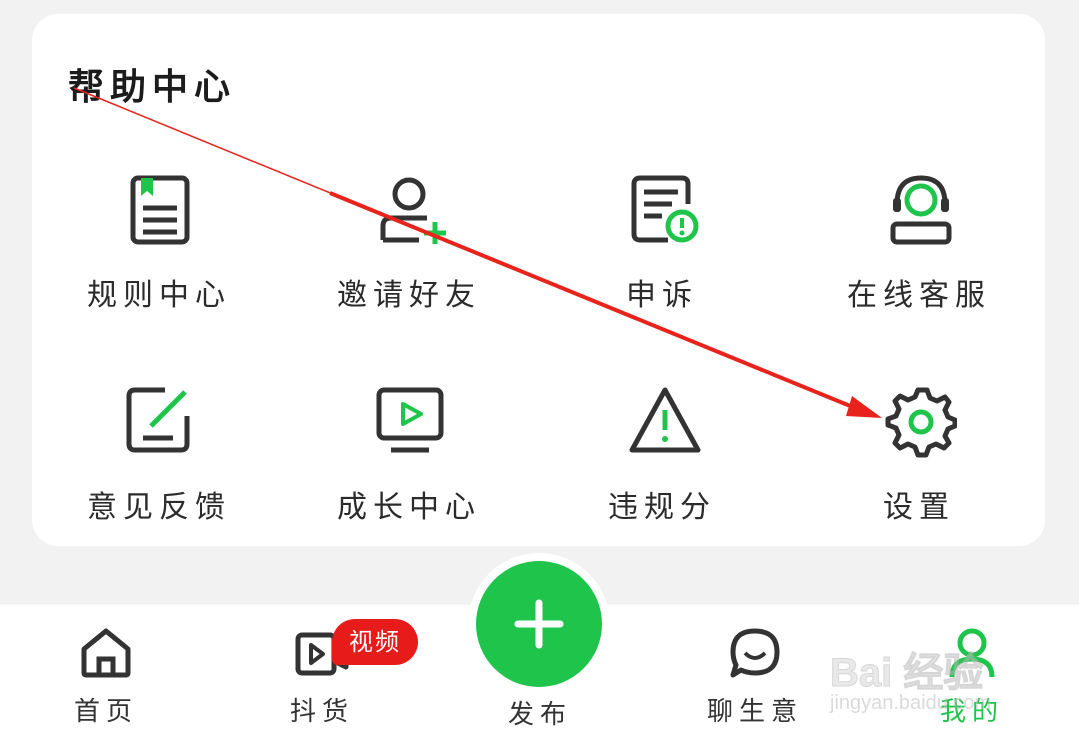 This screenshot has width=1079, height=745. What do you see at coordinates (413, 210) in the screenshot?
I see `invite-friend-icon` at bounding box center [413, 210].